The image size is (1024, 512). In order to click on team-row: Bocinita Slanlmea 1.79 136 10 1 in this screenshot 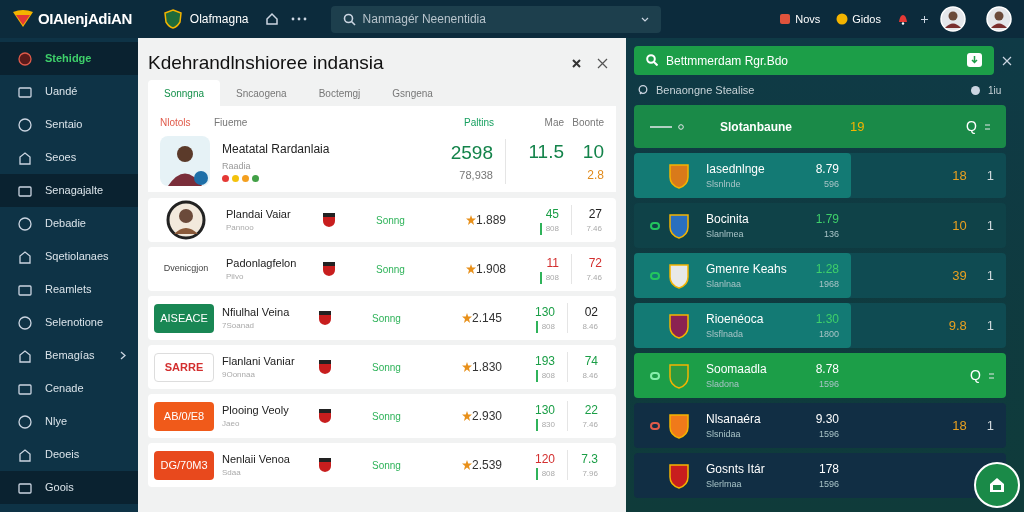, I will do `click(820, 225)`.